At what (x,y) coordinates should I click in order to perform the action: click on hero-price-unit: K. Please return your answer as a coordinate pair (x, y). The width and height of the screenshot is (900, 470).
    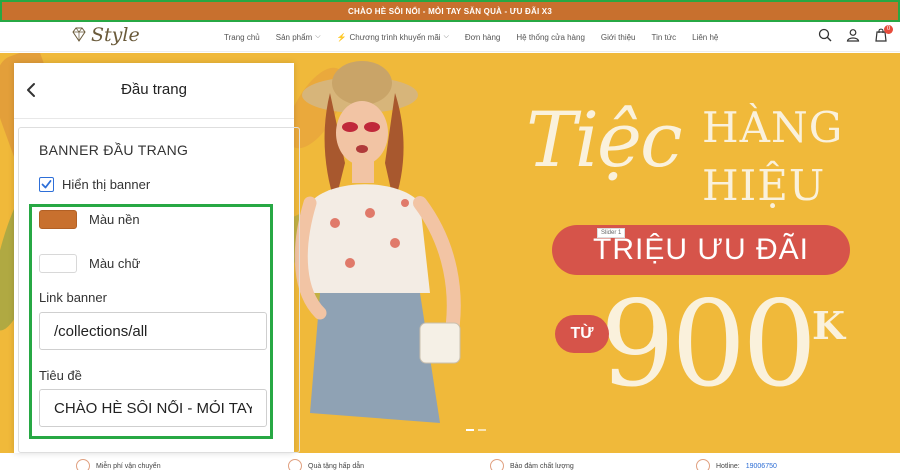
    Looking at the image, I should click on (829, 325).